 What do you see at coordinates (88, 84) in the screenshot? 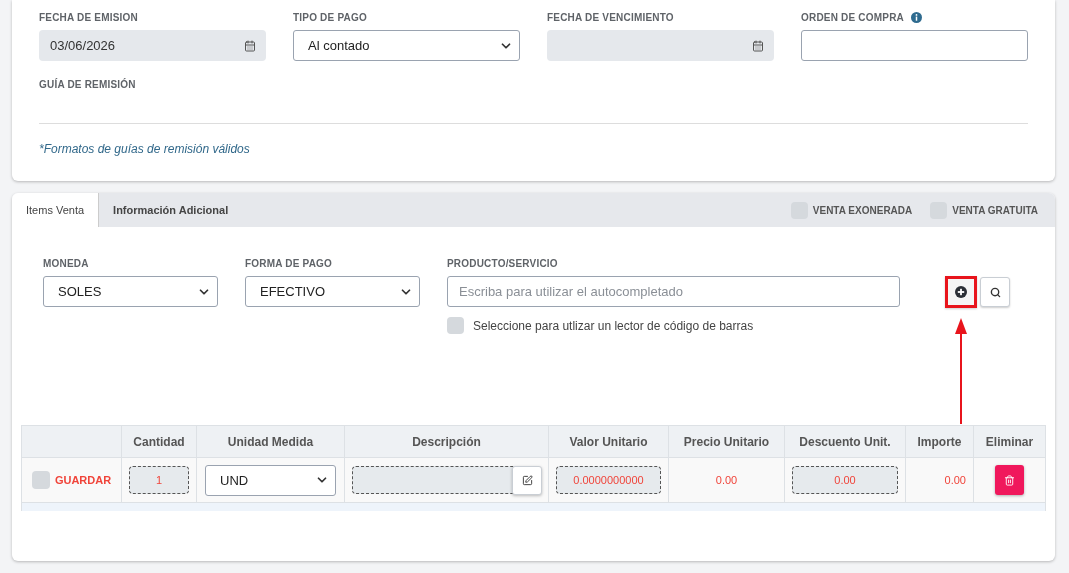
I see `field-label: GUÍA DE REMISIÓN` at bounding box center [88, 84].